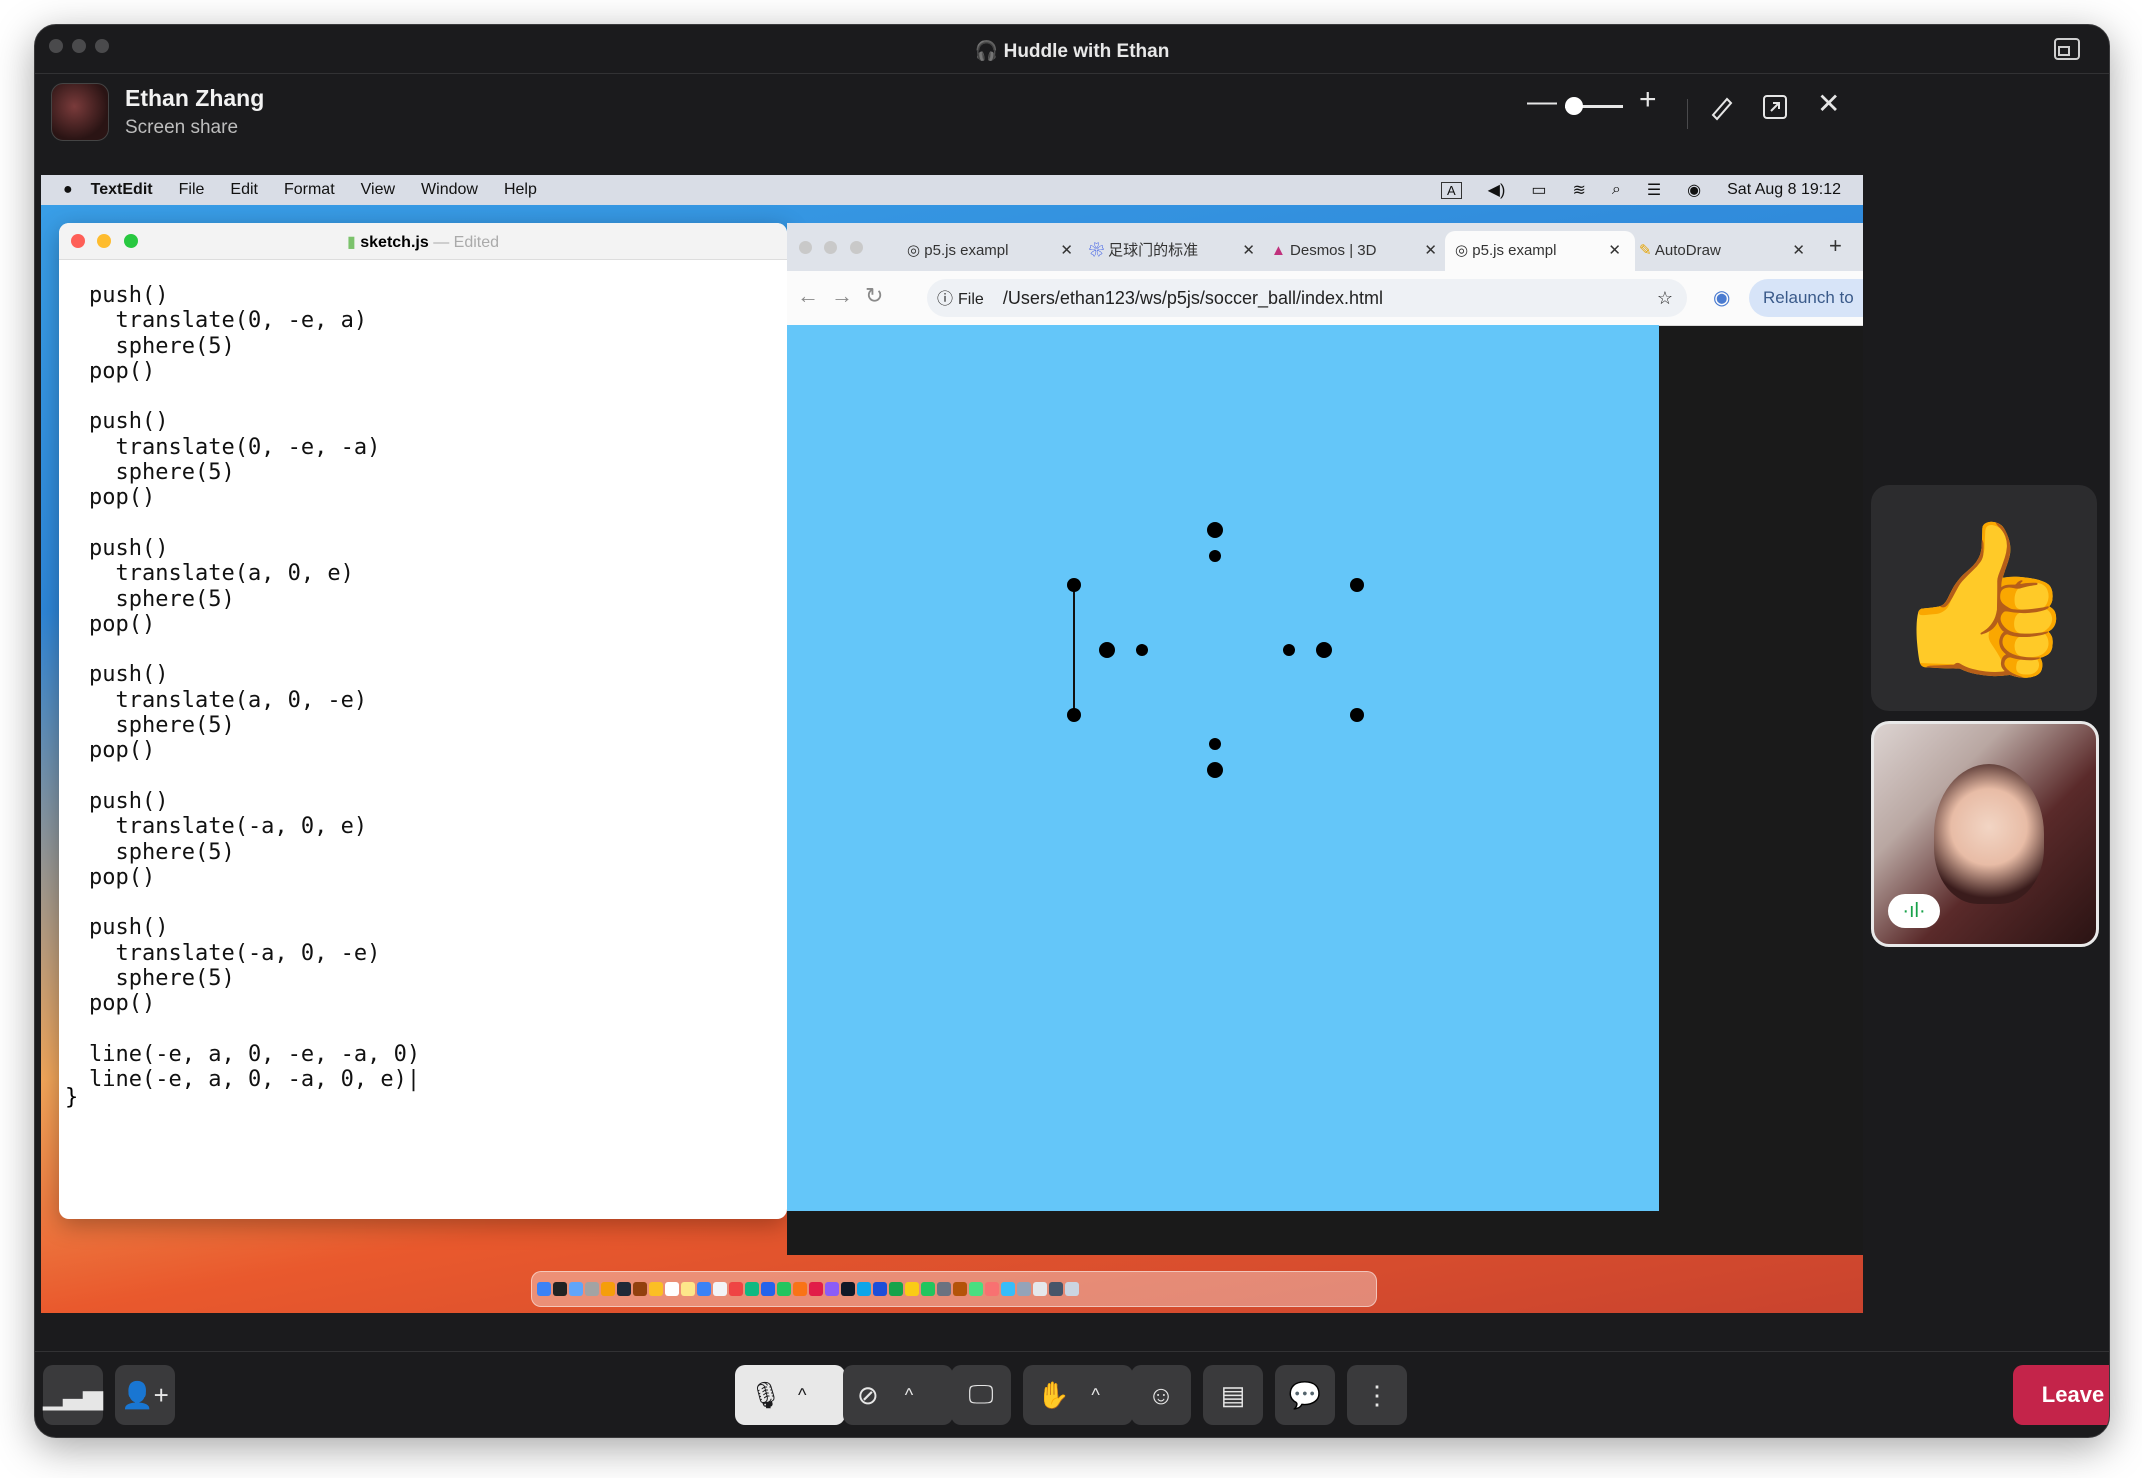 This screenshot has width=2142, height=1478. I want to click on browser-tab: ❀ 足球门的标准 ✕, so click(1174, 251).